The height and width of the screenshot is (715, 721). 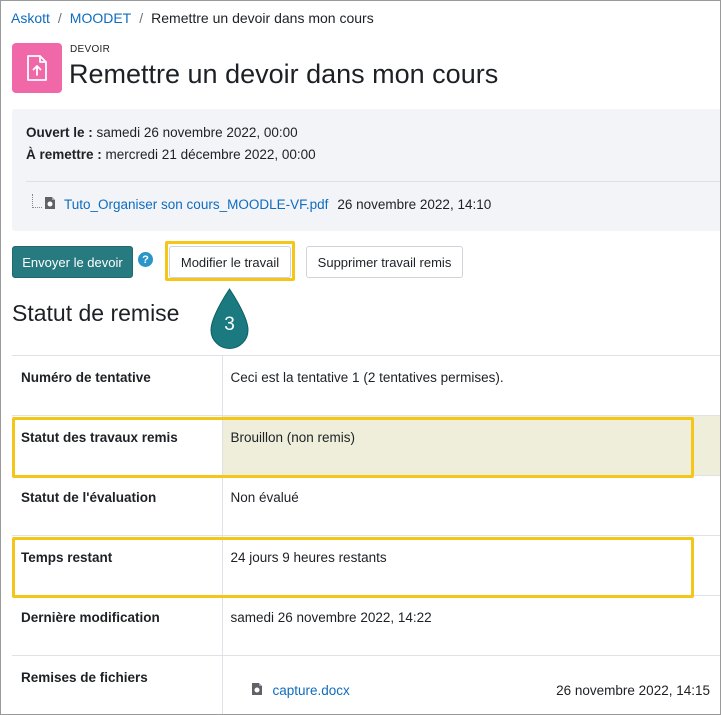 I want to click on help-icon: ?, so click(x=145, y=259).